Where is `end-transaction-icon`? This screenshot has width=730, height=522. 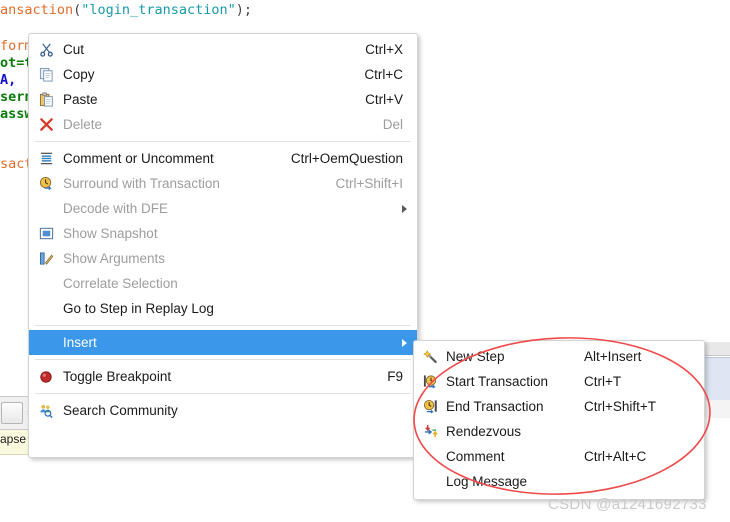 end-transaction-icon is located at coordinates (430, 406).